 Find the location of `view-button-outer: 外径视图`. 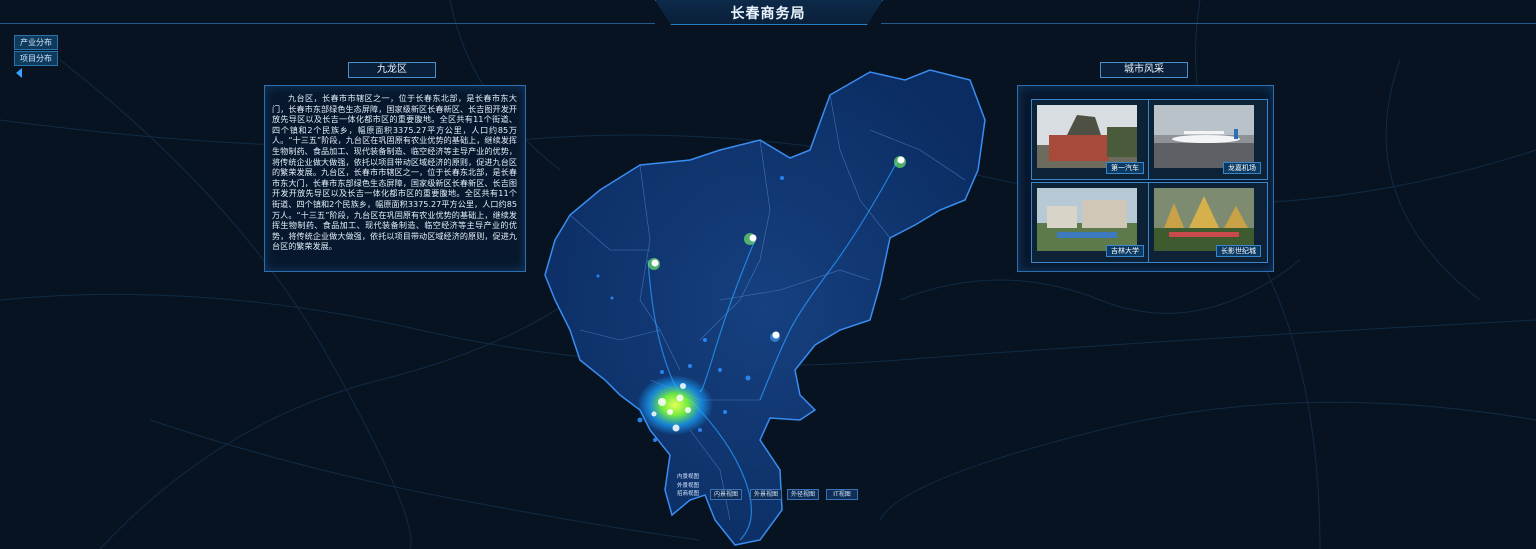

view-button-outer: 外径视图 is located at coordinates (803, 494).